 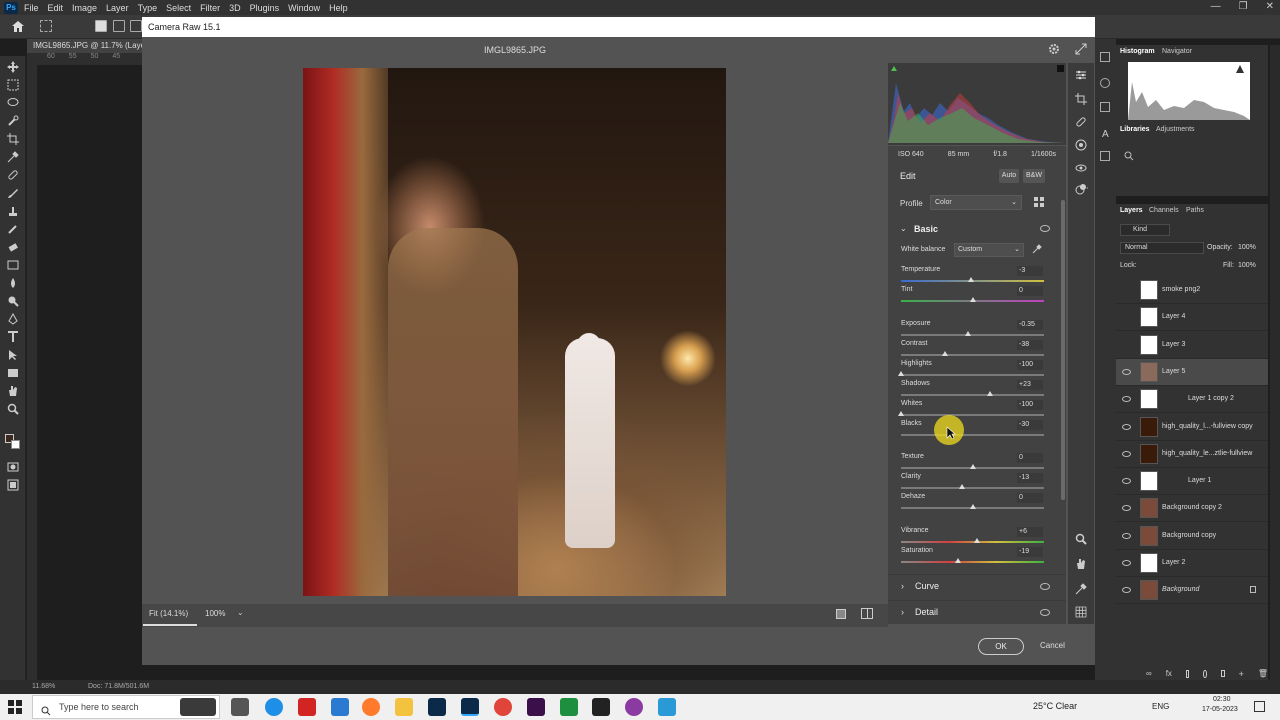 I want to click on layer-row: Background copy 2, so click(x=1192, y=509).